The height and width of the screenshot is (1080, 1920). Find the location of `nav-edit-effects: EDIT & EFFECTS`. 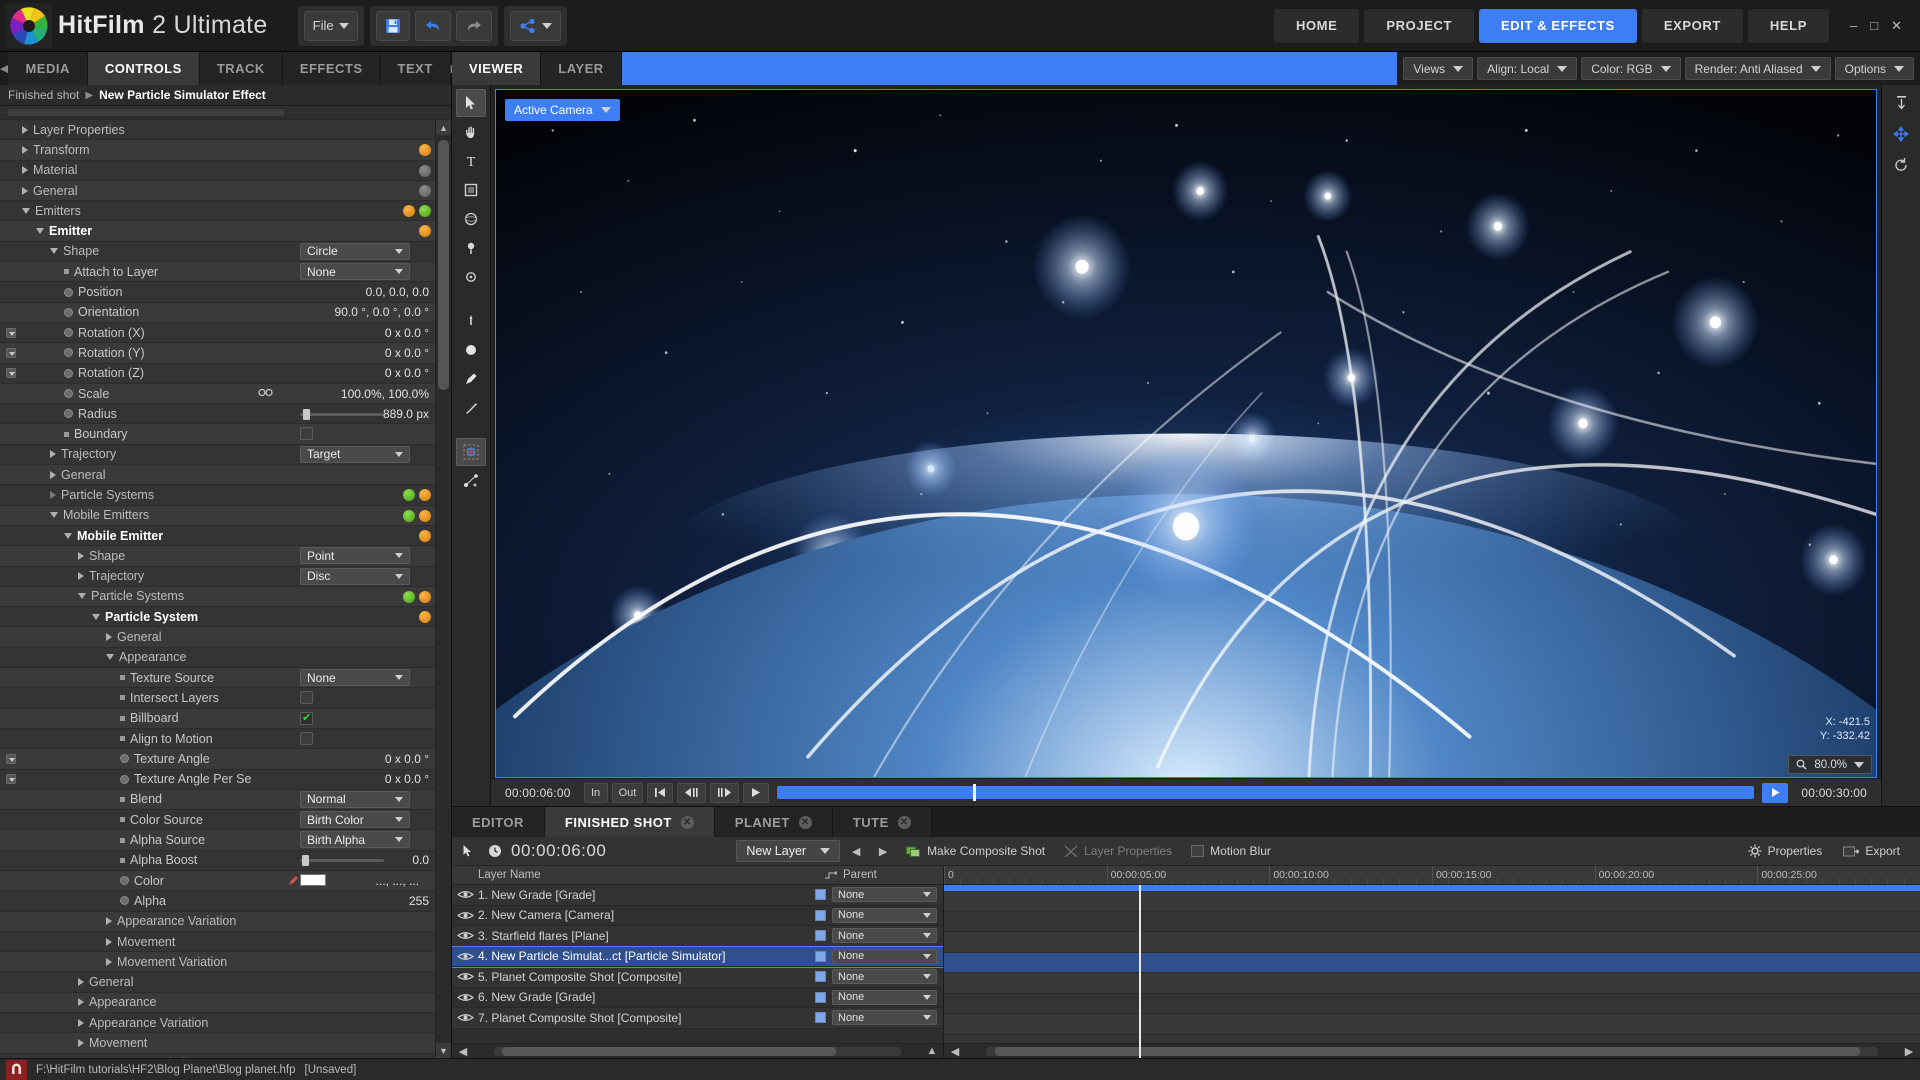

nav-edit-effects: EDIT & EFFECTS is located at coordinates (1558, 25).